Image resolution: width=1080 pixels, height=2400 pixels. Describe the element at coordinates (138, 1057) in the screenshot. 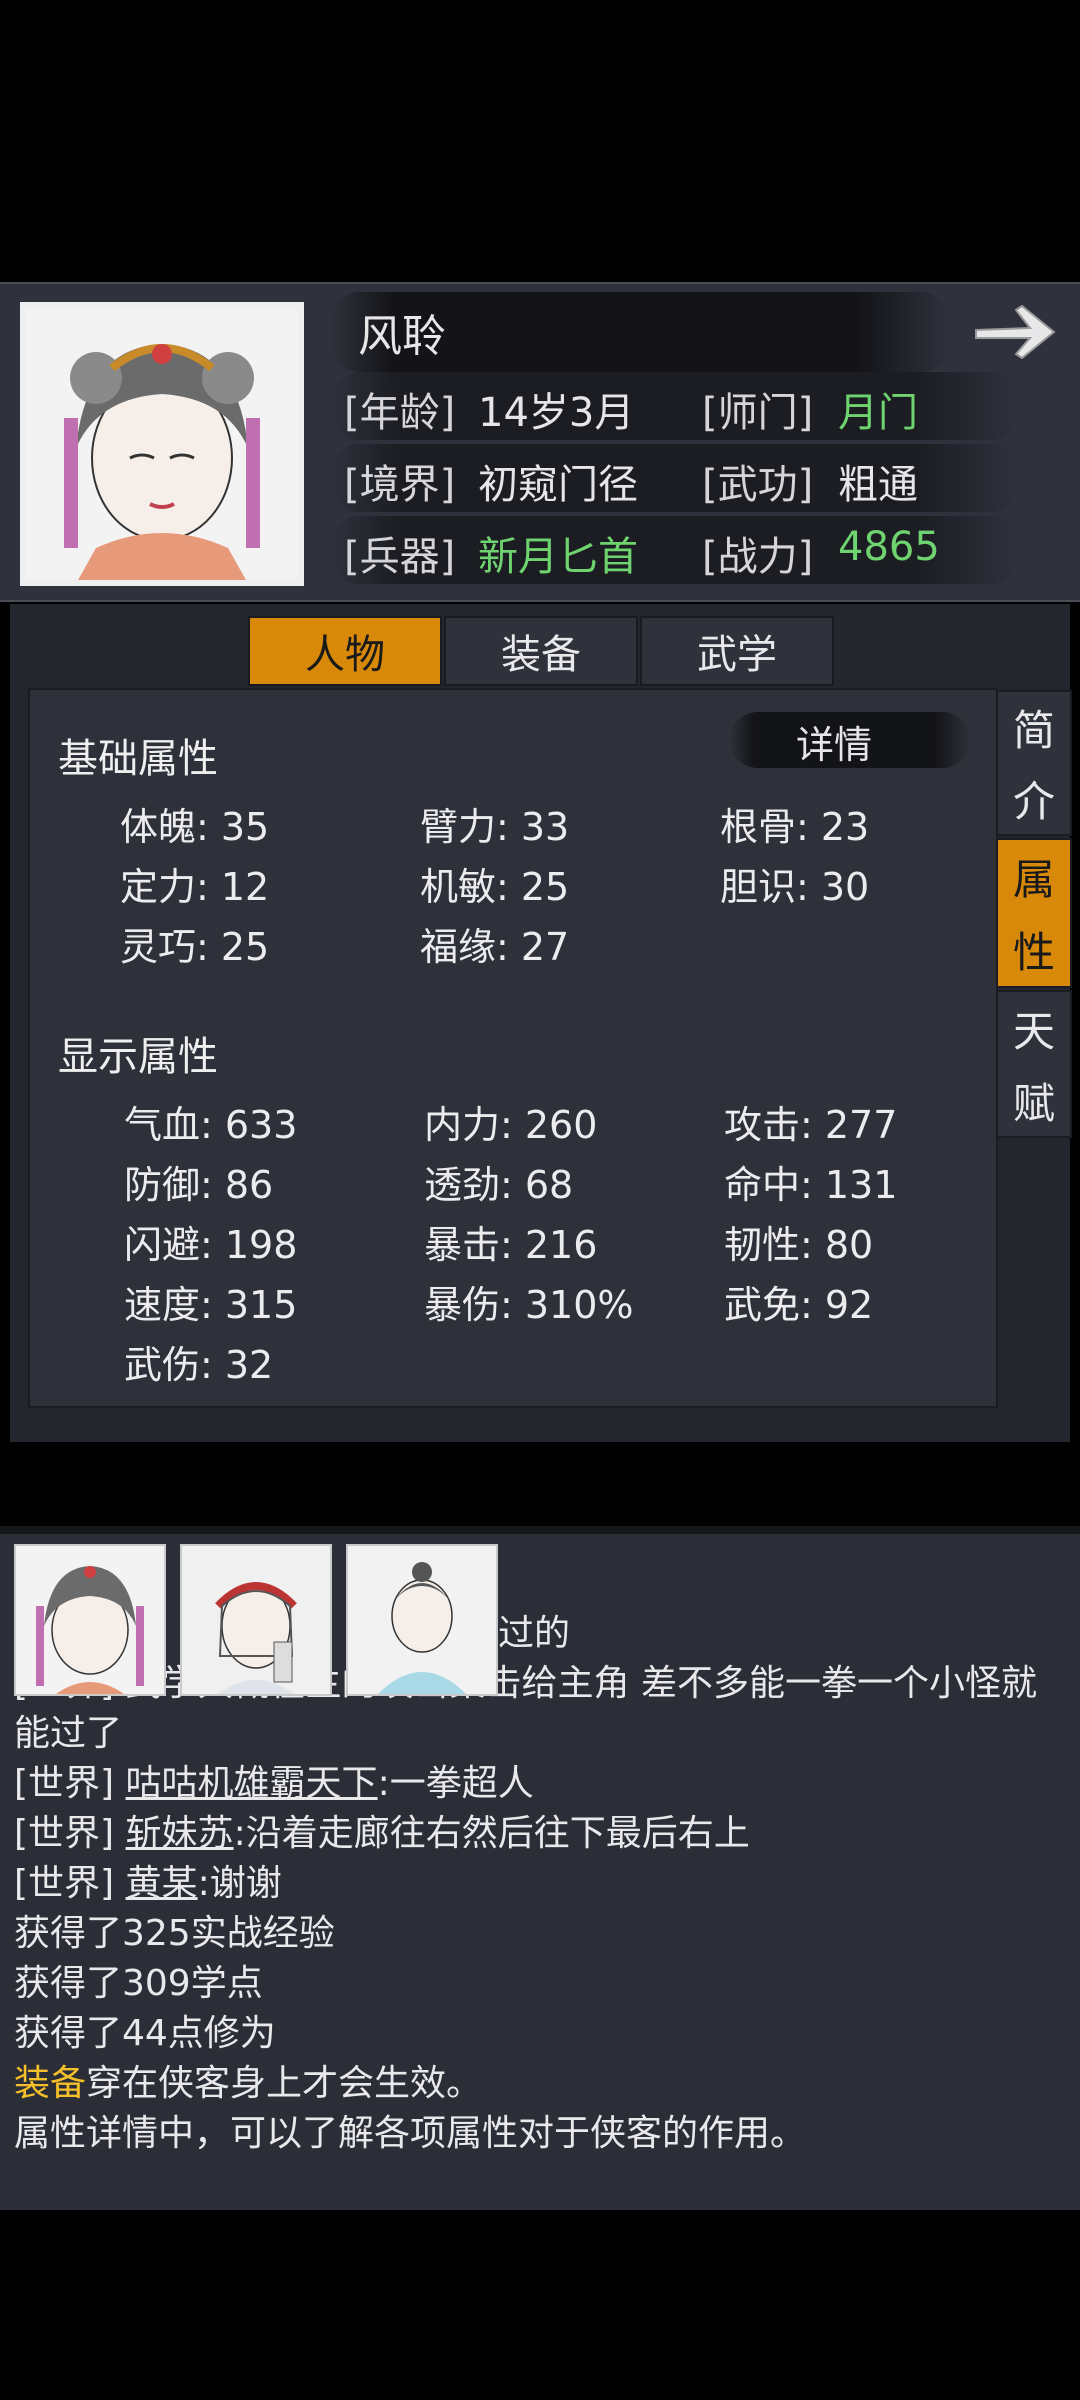

I see `display-attributes-title: 显示属性` at that location.